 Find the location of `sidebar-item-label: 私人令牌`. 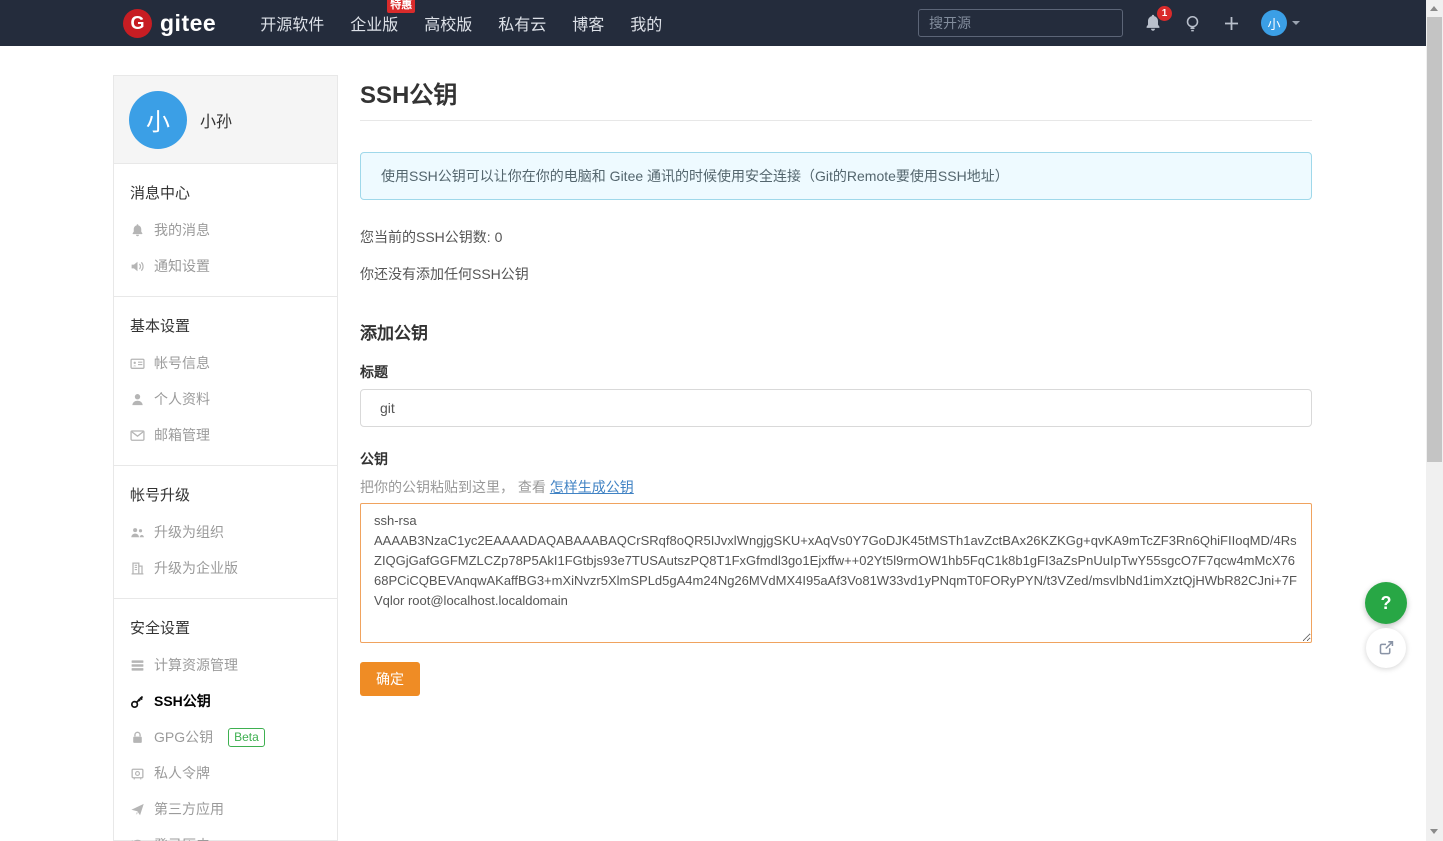

sidebar-item-label: 私人令牌 is located at coordinates (182, 773).